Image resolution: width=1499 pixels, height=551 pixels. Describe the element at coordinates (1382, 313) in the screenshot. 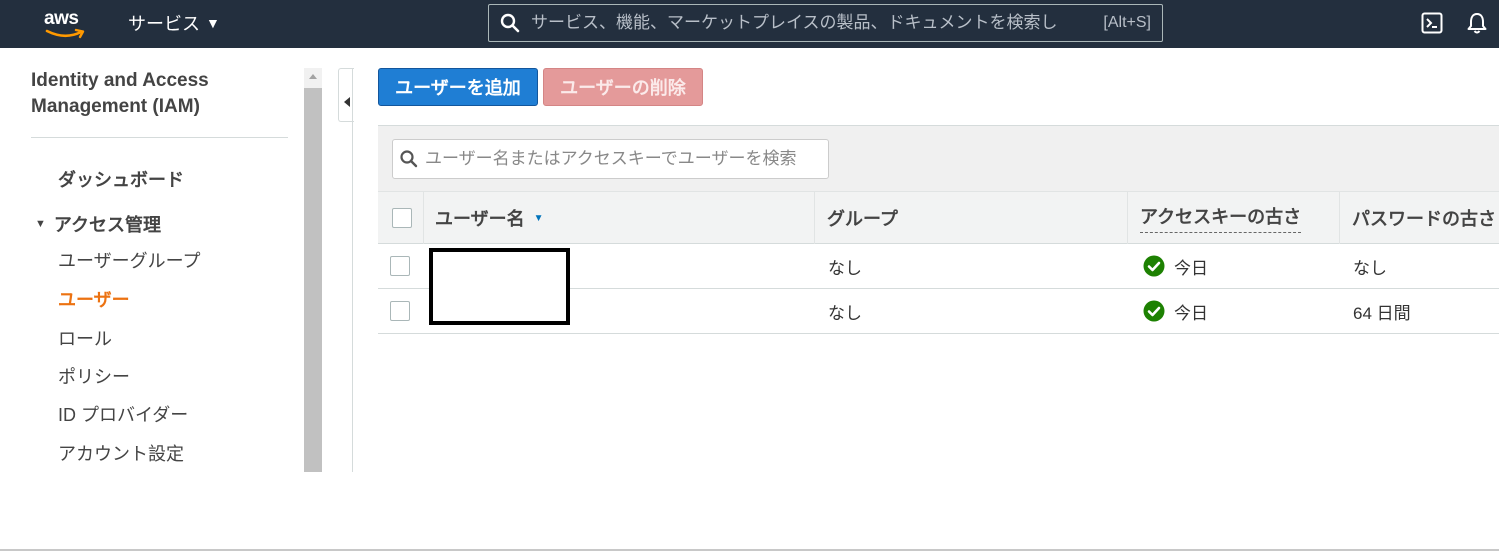

I see `password-age-cell: 64 日間` at that location.